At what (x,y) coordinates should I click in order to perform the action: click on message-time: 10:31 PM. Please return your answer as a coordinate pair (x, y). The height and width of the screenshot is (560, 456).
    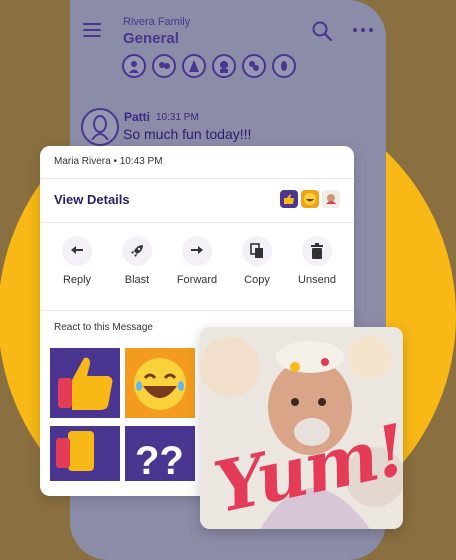
    Looking at the image, I should click on (177, 117).